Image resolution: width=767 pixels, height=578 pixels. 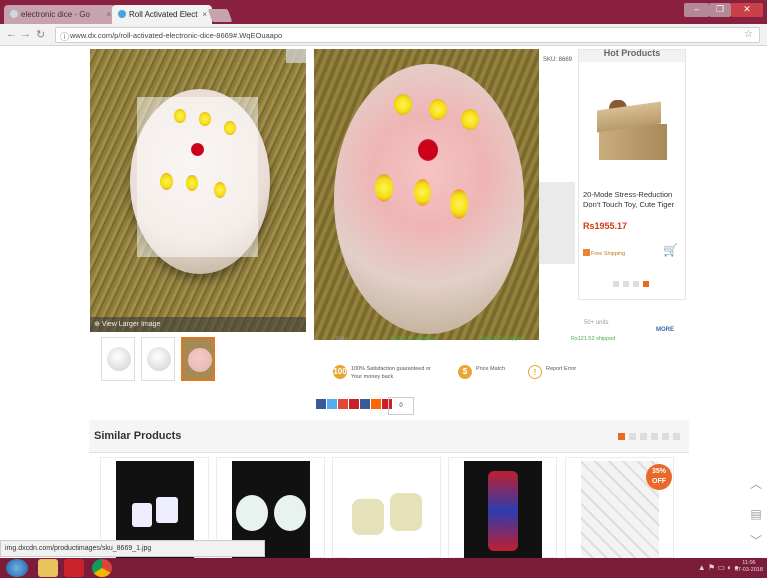 I want to click on dice-tower-shape, so click(x=503, y=511).